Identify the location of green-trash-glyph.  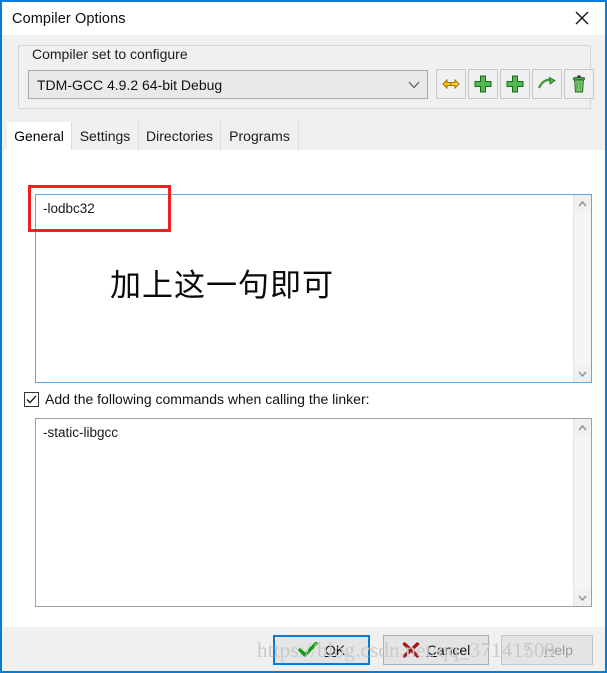
(579, 84).